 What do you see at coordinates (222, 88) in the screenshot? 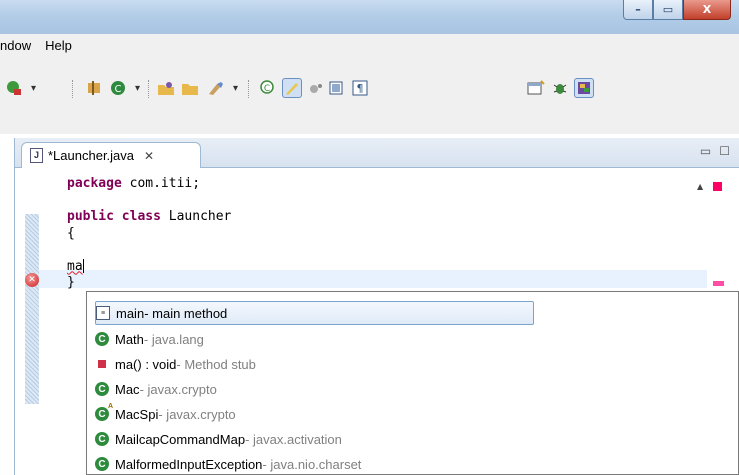
I see `search-tool-icon` at bounding box center [222, 88].